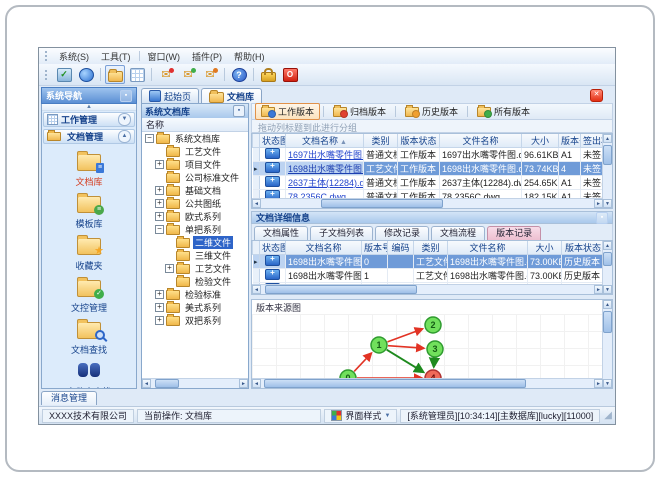 This screenshot has height=477, width=660. I want to click on doc-name-link: 1698出水嘴零件图.dwg, so click(325, 169).